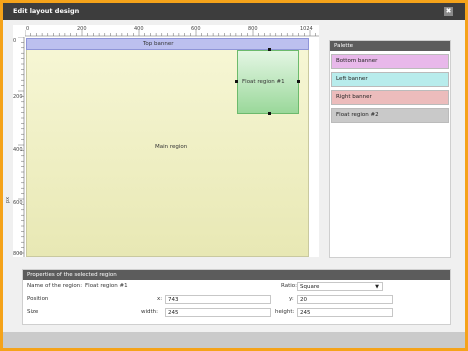 This screenshot has width=468, height=351. I want to click on ruler-top-label: 400, so click(139, 29).